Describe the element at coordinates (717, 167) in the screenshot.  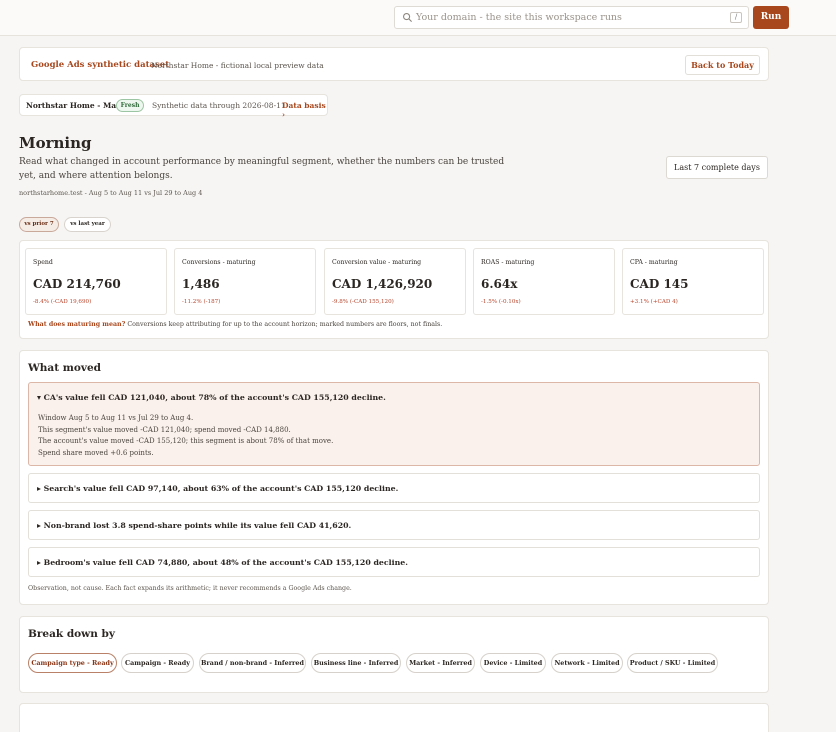
I see `period-selector: Last 7 complete days` at that location.